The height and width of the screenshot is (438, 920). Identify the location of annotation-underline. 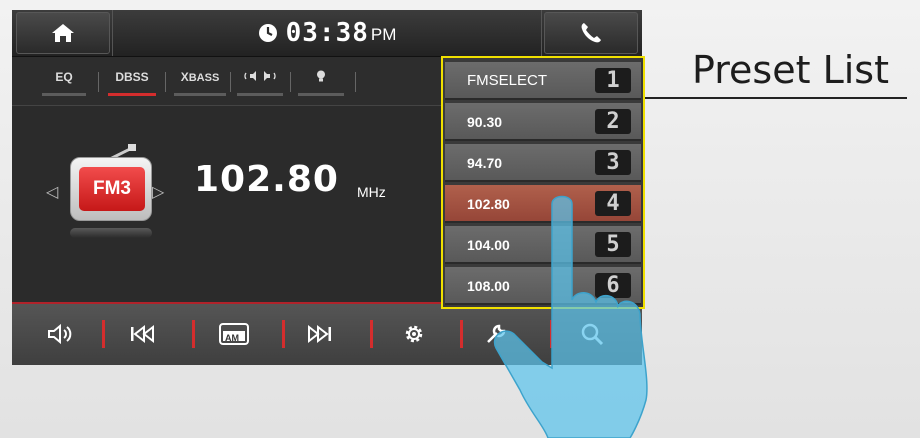
(776, 98).